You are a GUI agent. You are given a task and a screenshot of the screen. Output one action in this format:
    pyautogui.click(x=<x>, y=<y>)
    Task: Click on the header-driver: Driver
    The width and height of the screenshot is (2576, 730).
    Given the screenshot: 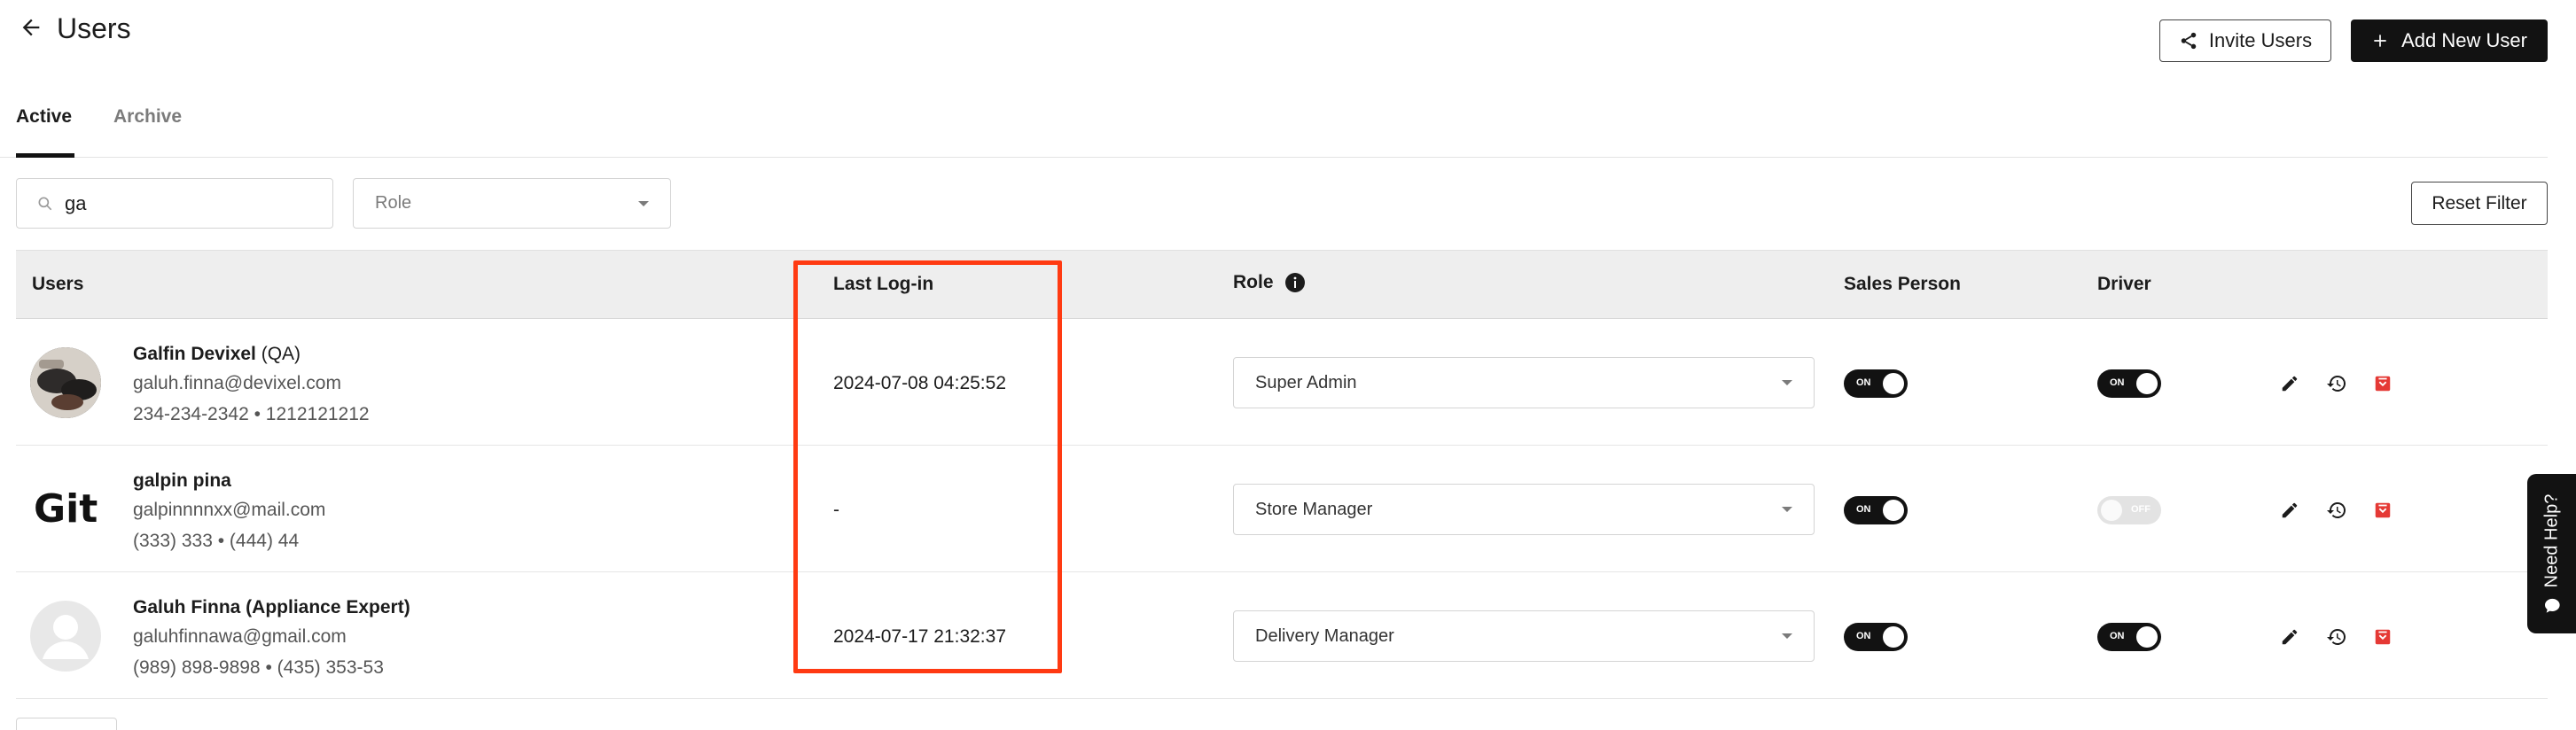 What is the action you would take?
    pyautogui.click(x=2124, y=284)
    